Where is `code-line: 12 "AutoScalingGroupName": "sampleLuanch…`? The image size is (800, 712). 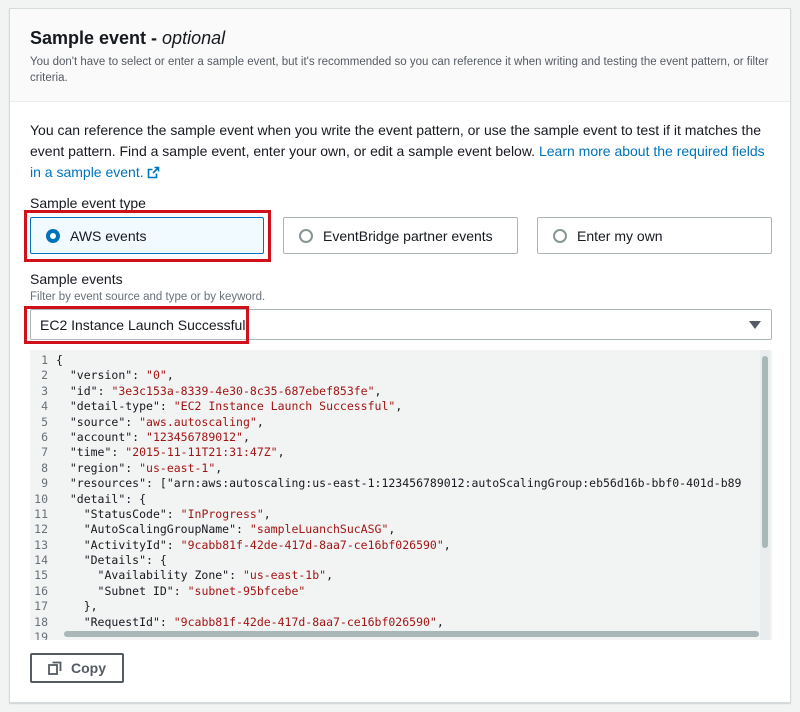 code-line: 12 "AutoScalingGroupName": "sampleLuanch… is located at coordinates (395, 529).